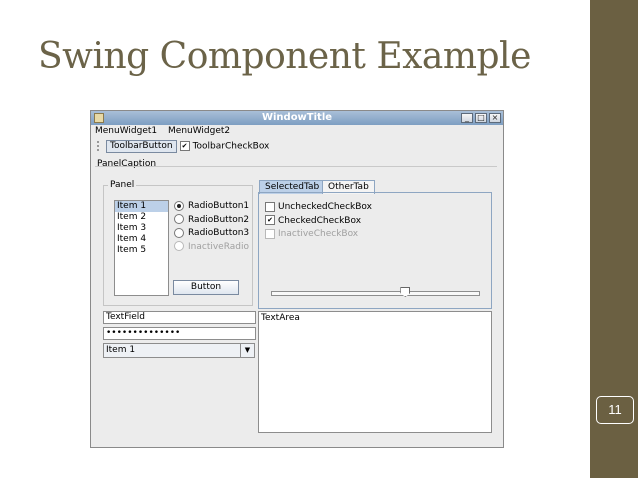  I want to click on menu-bar: MenuWidget1 MenuWidget2, so click(166, 132).